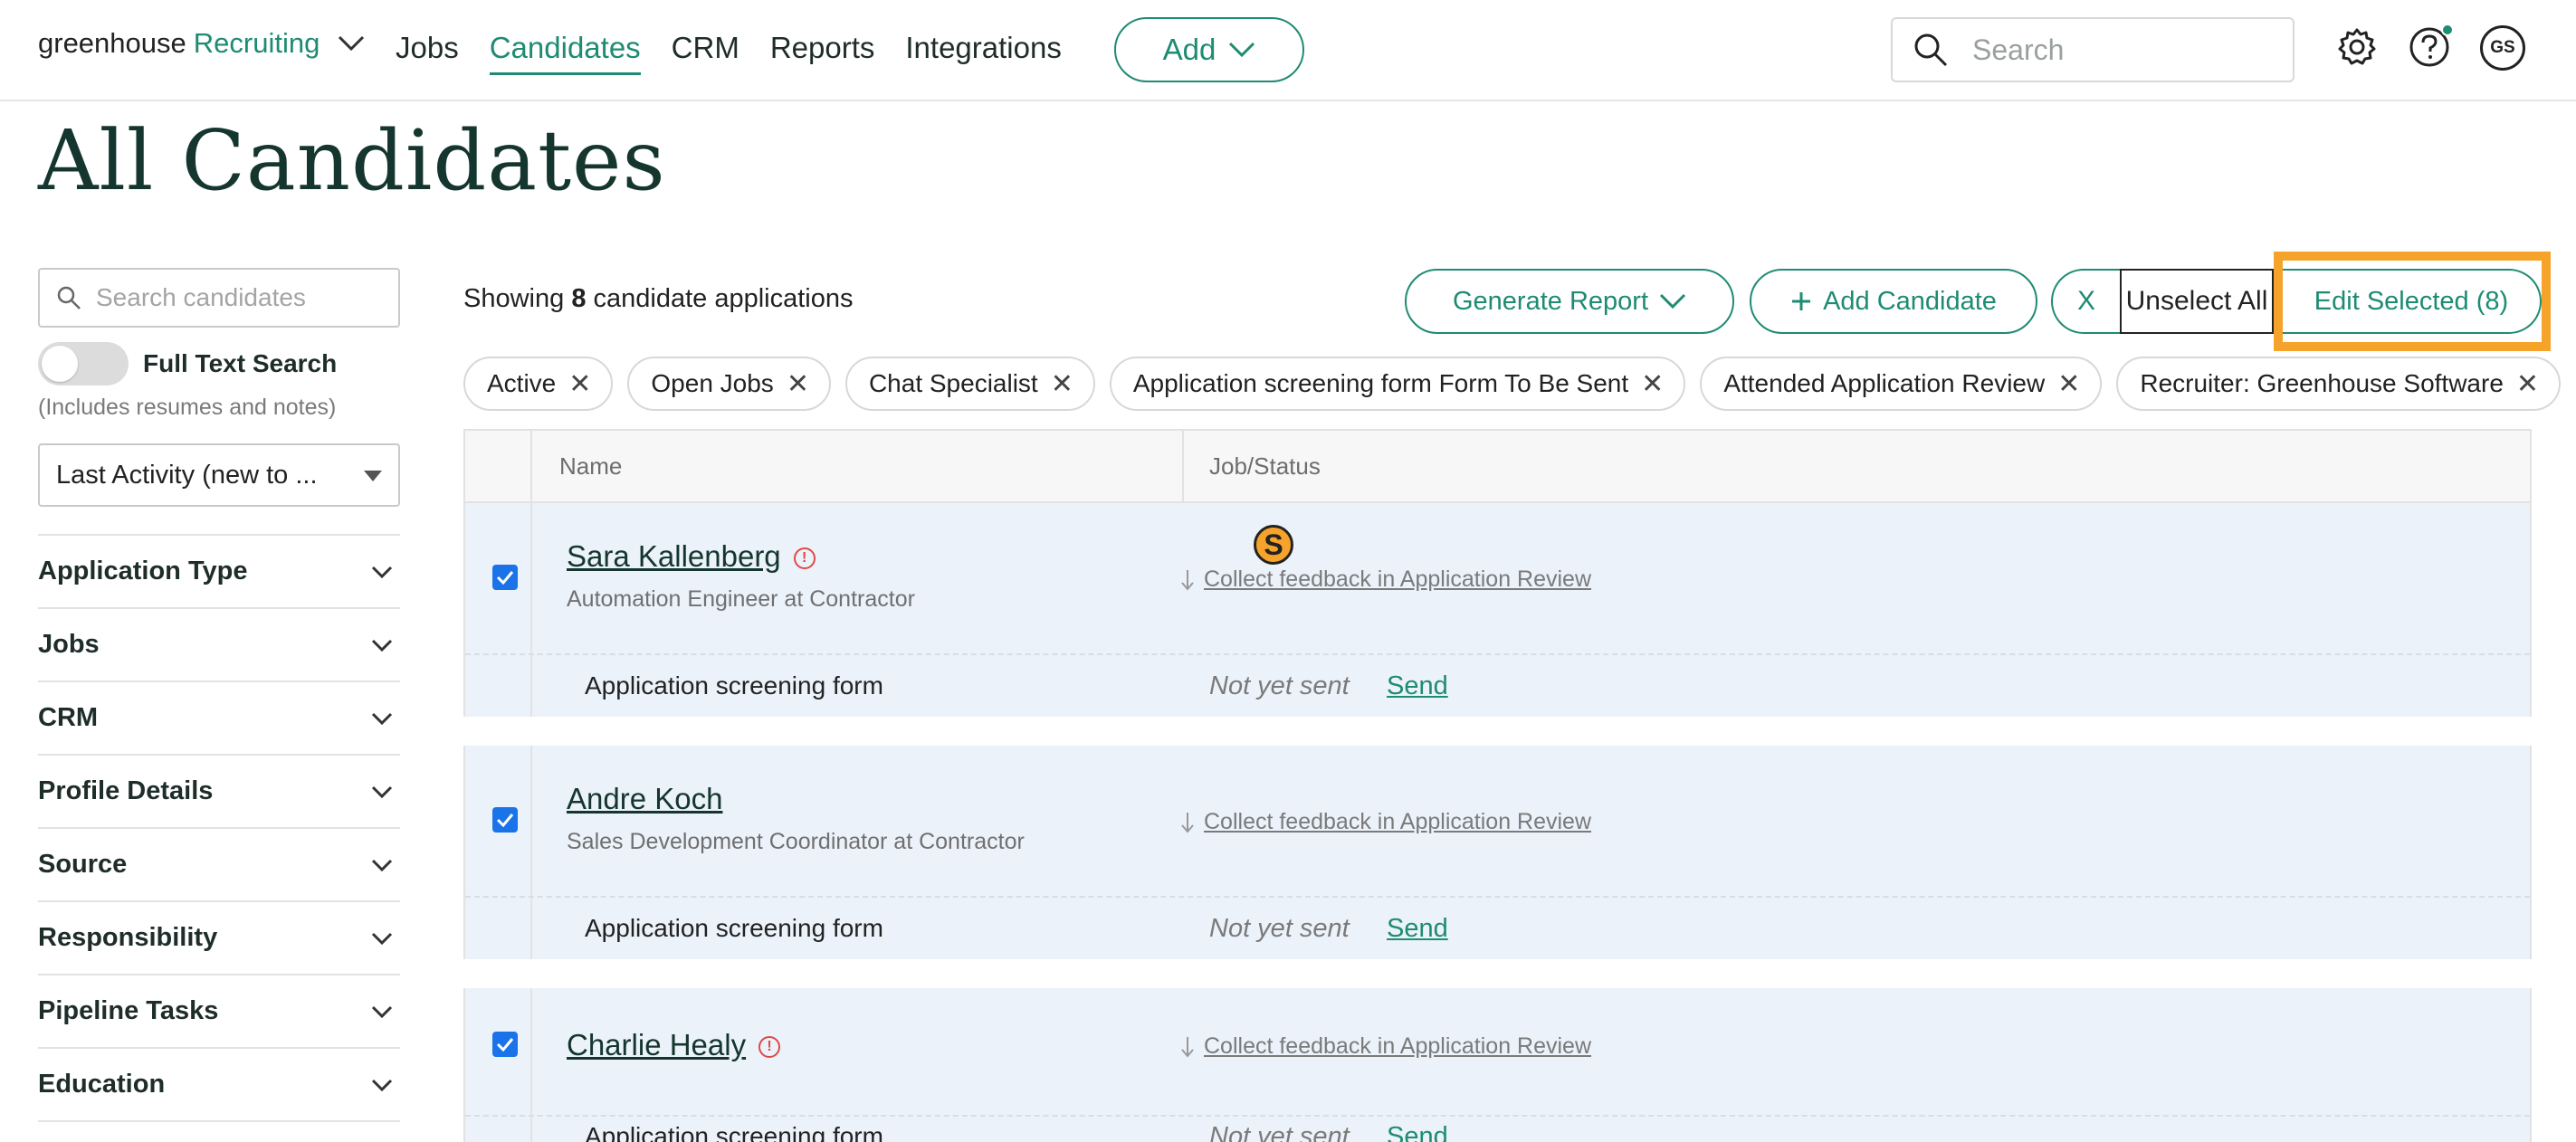 The image size is (2576, 1142). Describe the element at coordinates (2085, 302) in the screenshot. I see `clear-selection-button: X` at that location.